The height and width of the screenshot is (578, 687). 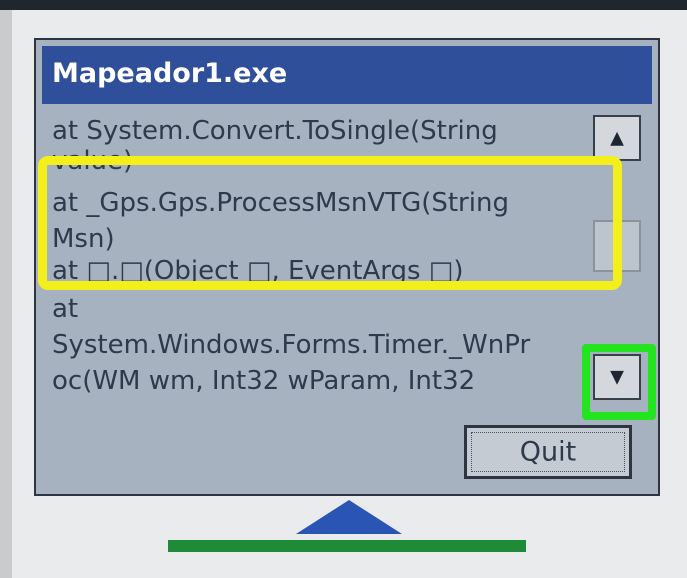 What do you see at coordinates (343, 5) in the screenshot?
I see `screen-top-bezel` at bounding box center [343, 5].